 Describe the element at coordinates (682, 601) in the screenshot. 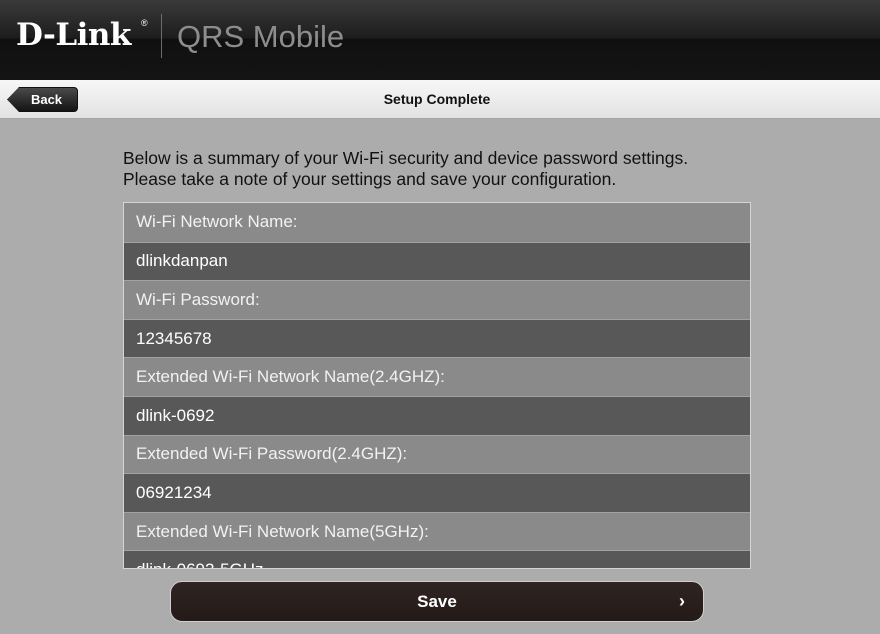

I see `chevron-right-icon: ›` at that location.